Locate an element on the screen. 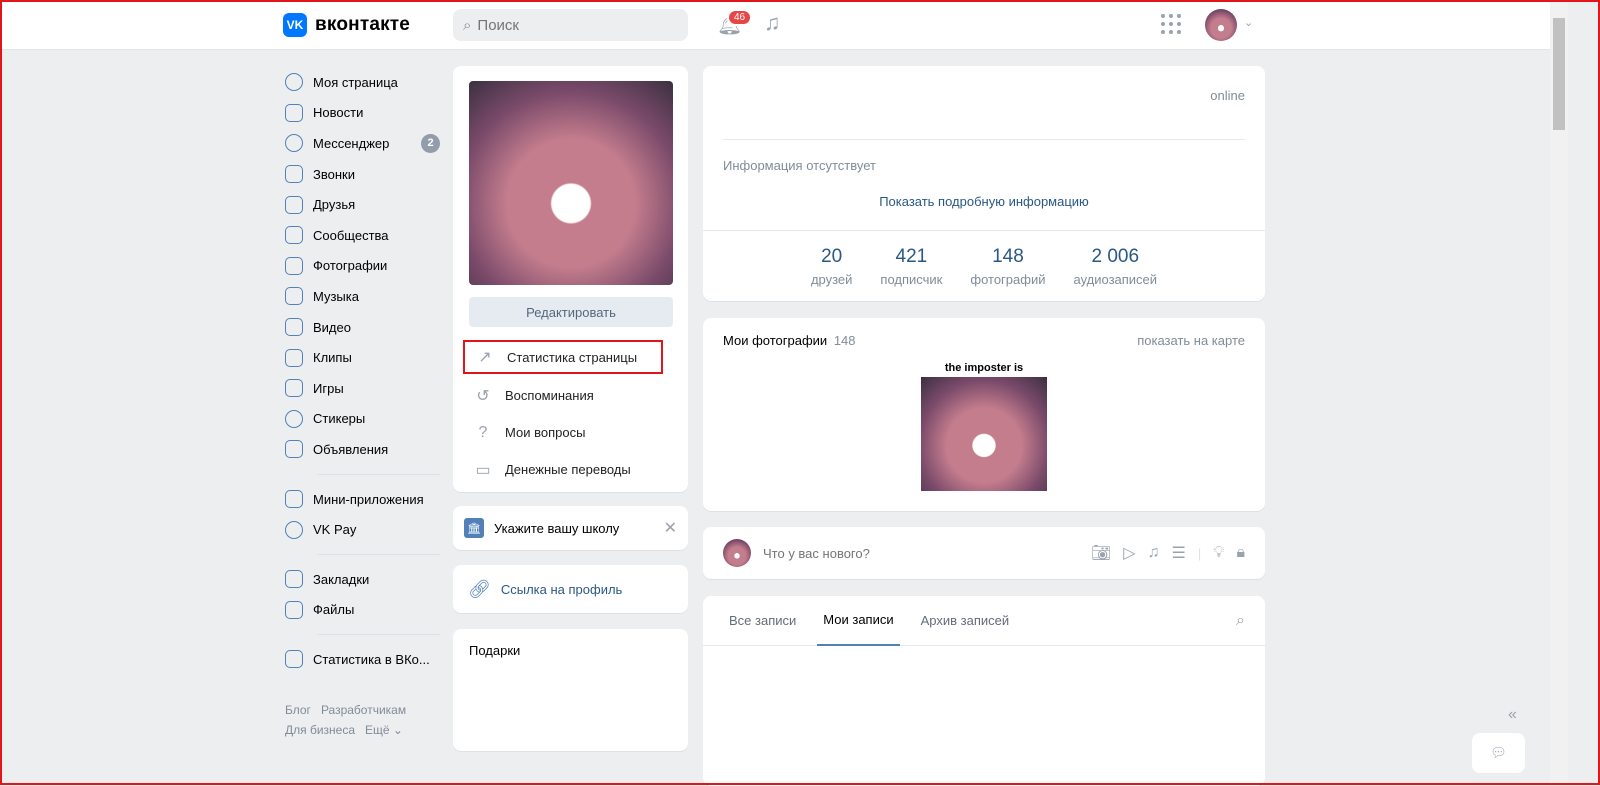  tab-archive: Архив записей is located at coordinates (965, 621).